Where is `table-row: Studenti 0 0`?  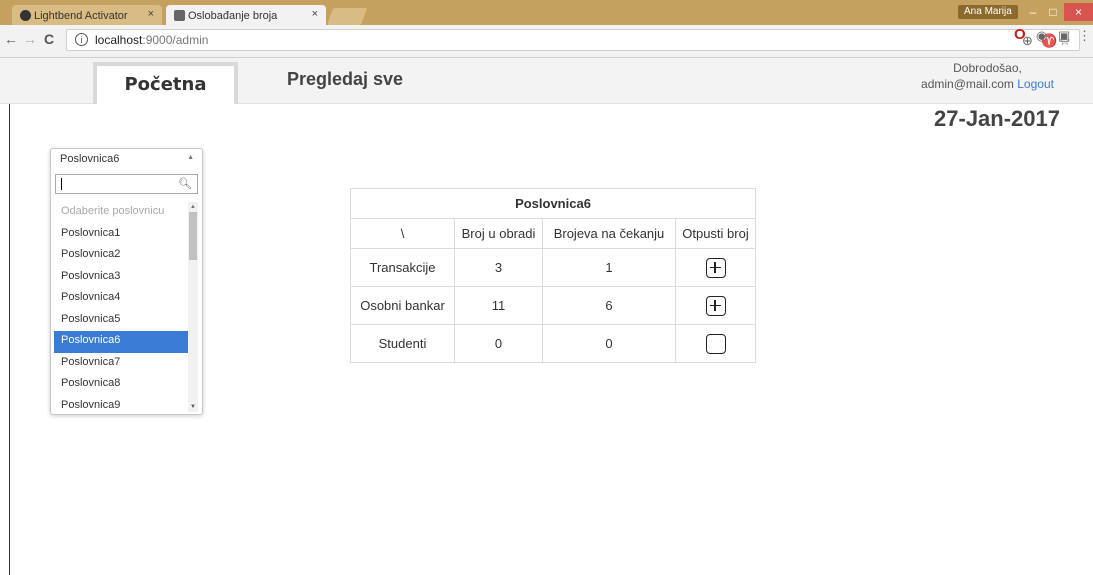
table-row: Studenti 0 0 is located at coordinates (553, 343).